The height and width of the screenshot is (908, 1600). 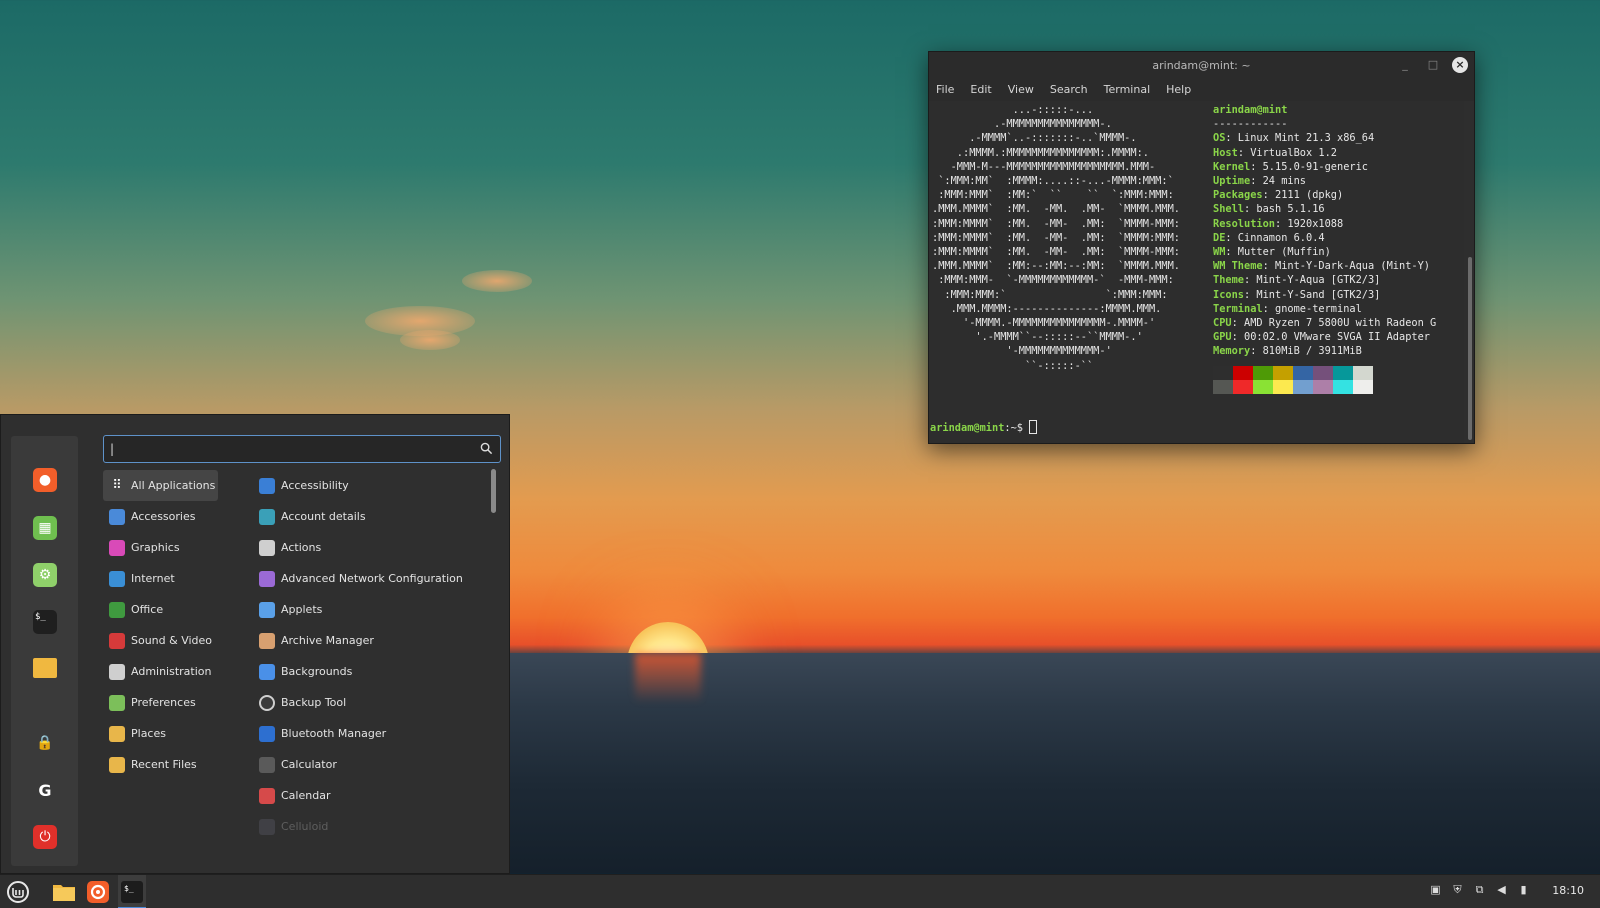 What do you see at coordinates (1232, 351) in the screenshot?
I see `info-key: Memory` at bounding box center [1232, 351].